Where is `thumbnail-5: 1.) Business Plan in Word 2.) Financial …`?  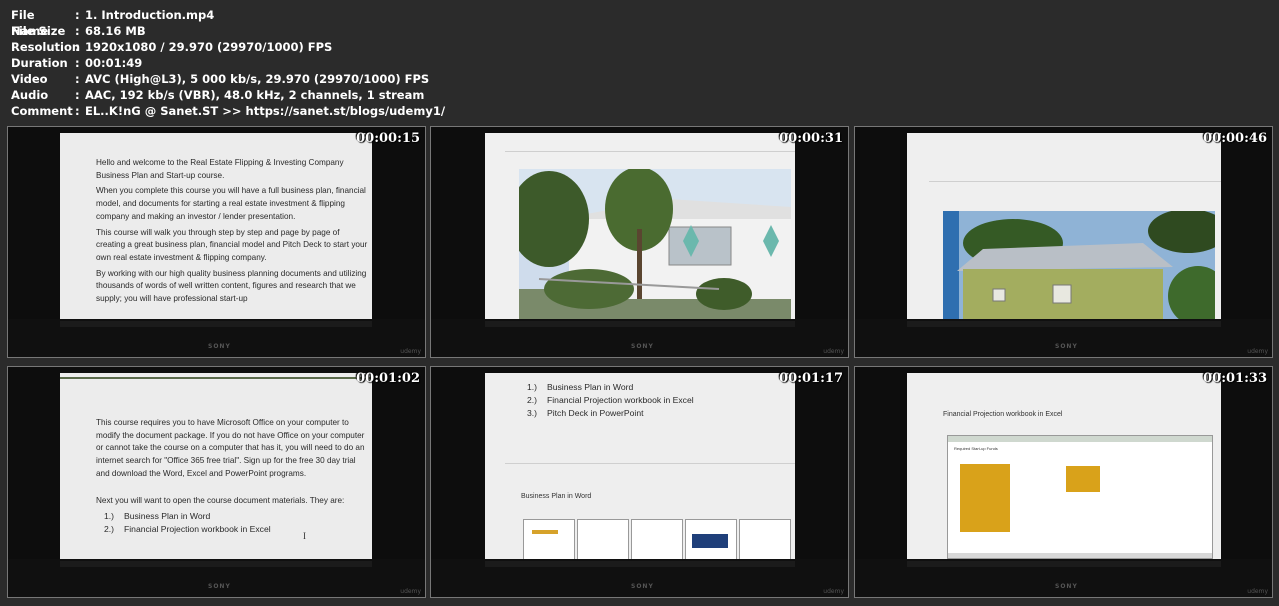
thumbnail-5: 1.) Business Plan in Word 2.) Financial … is located at coordinates (639, 482).